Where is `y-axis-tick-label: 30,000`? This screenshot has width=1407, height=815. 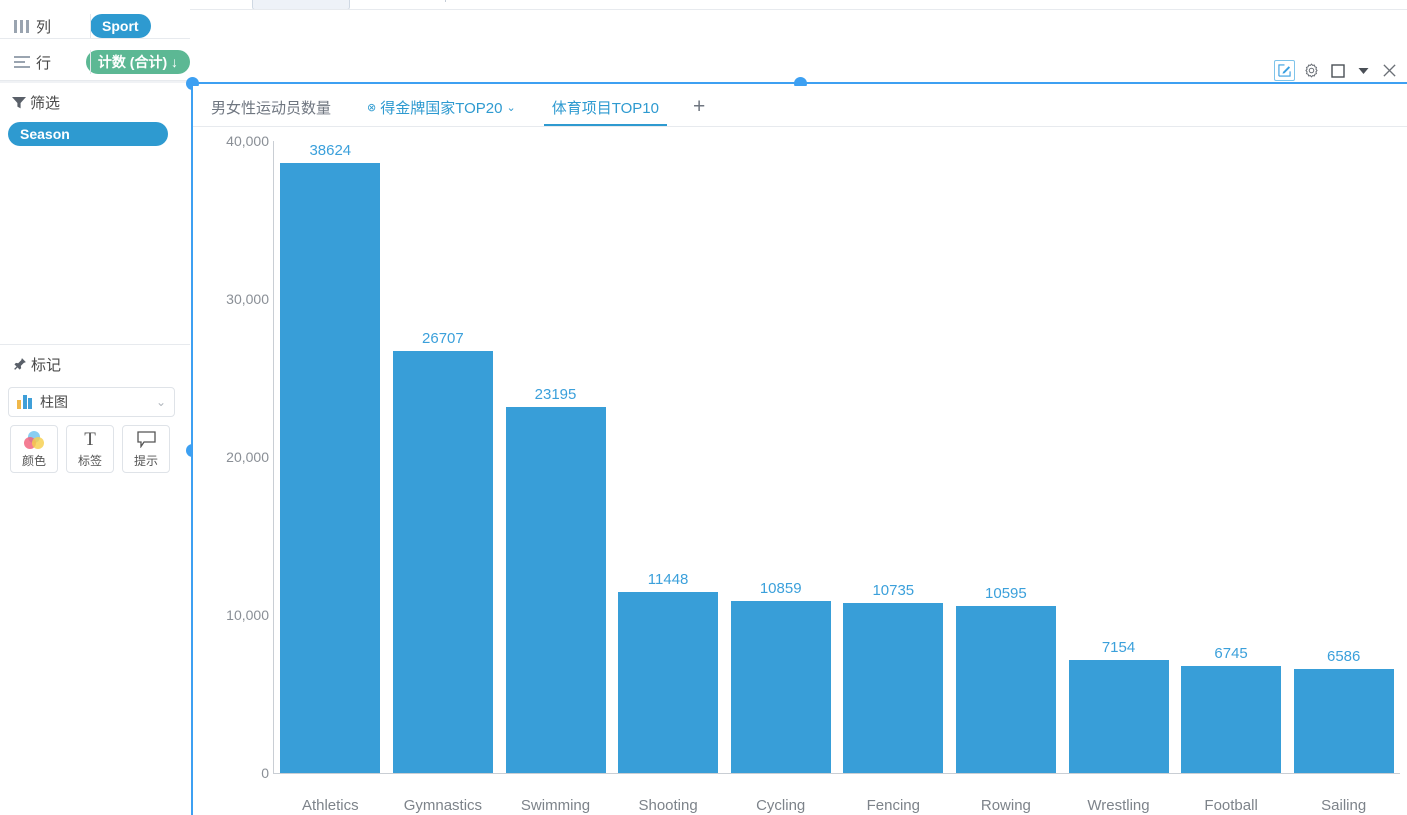 y-axis-tick-label: 30,000 is located at coordinates (247, 299).